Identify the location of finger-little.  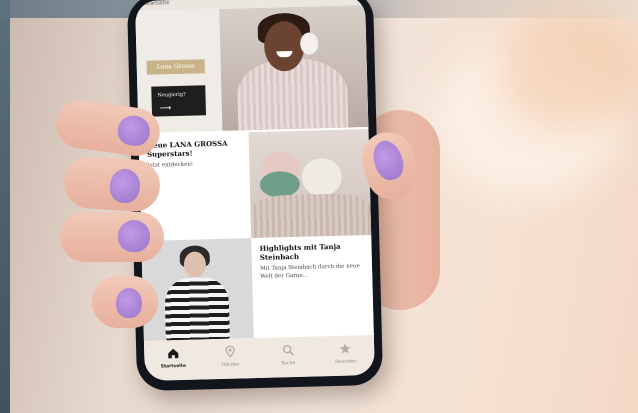
(125, 302).